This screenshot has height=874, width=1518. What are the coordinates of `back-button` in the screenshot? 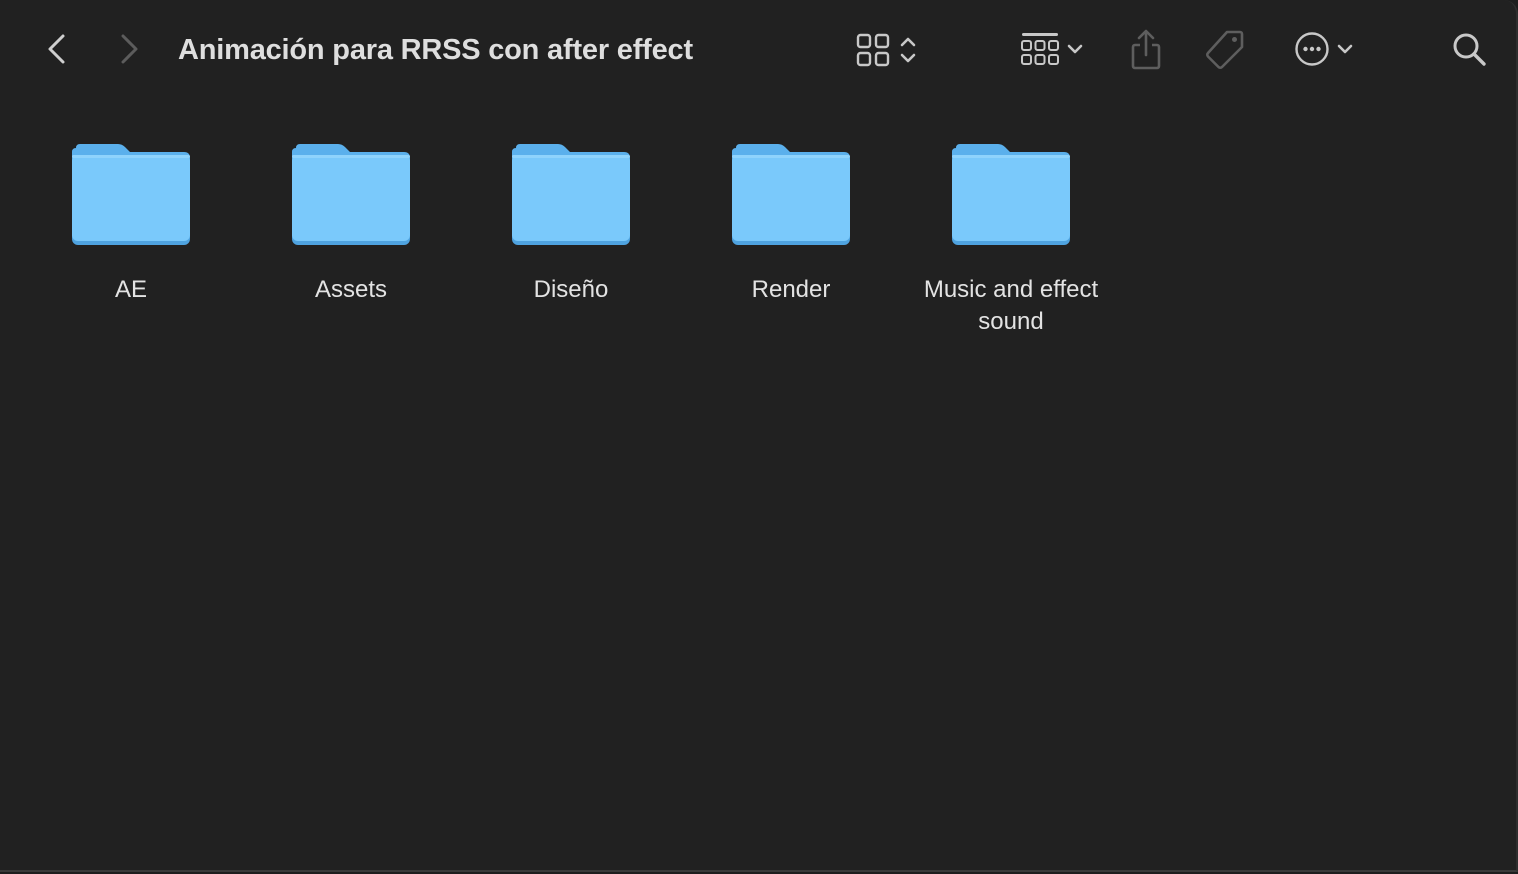 It's located at (58, 49).